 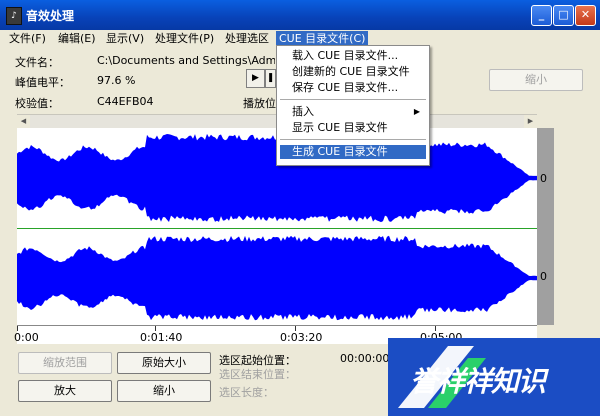 I want to click on menu-item-show-cue: 显示 CUE 目录文件, so click(x=353, y=128).